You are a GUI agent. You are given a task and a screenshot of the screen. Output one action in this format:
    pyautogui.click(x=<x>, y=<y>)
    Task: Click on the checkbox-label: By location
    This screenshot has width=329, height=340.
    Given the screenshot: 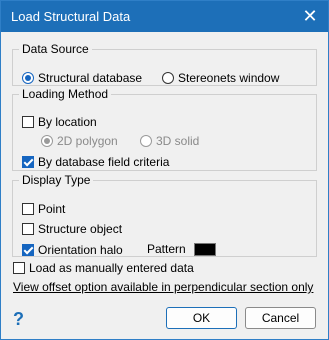 What is the action you would take?
    pyautogui.click(x=67, y=122)
    